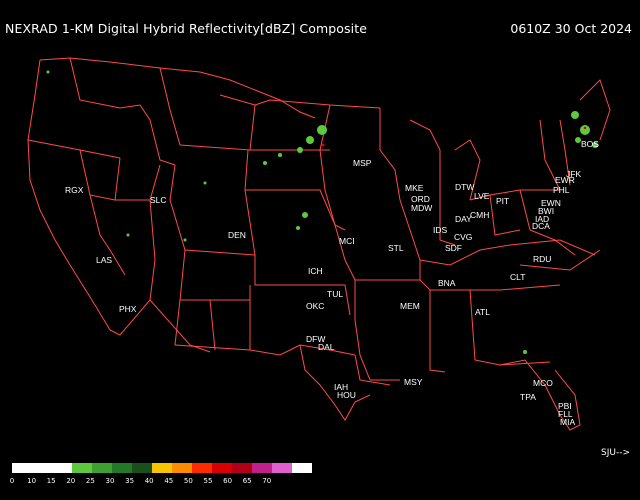 This screenshot has width=640, height=500. What do you see at coordinates (421, 208) in the screenshot?
I see `station-label: MDW` at bounding box center [421, 208].